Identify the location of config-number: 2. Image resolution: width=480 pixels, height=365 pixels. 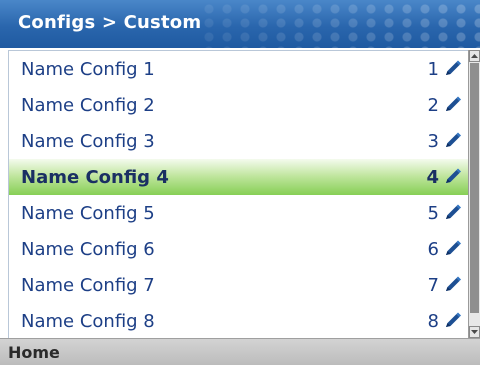
(433, 105).